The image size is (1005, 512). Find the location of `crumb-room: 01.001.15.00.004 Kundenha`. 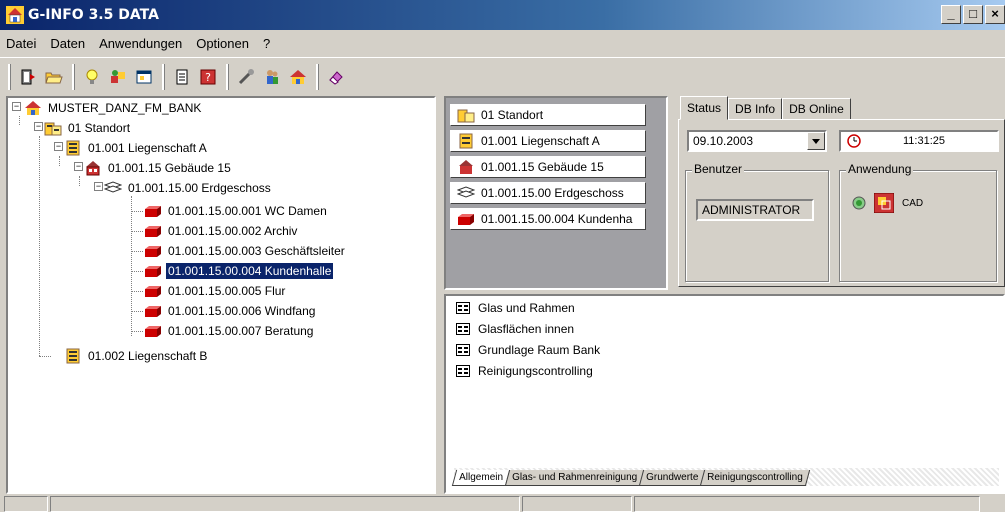

crumb-room: 01.001.15.00.004 Kundenha is located at coordinates (548, 219).